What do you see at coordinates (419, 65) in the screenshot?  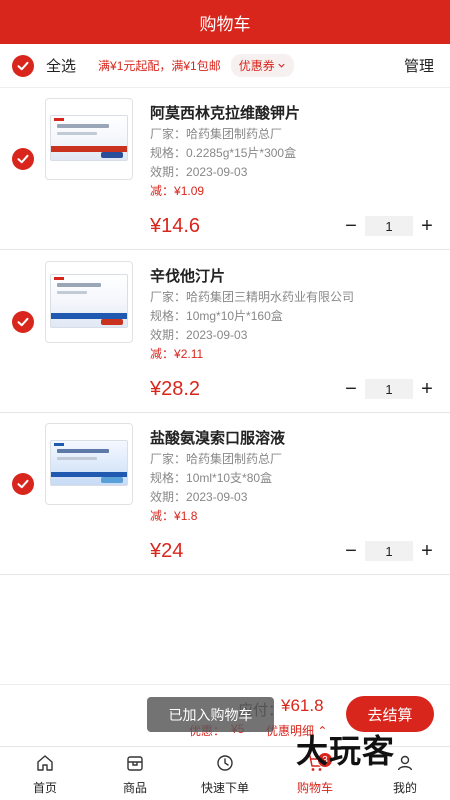 I see `manage-button: 管理` at bounding box center [419, 65].